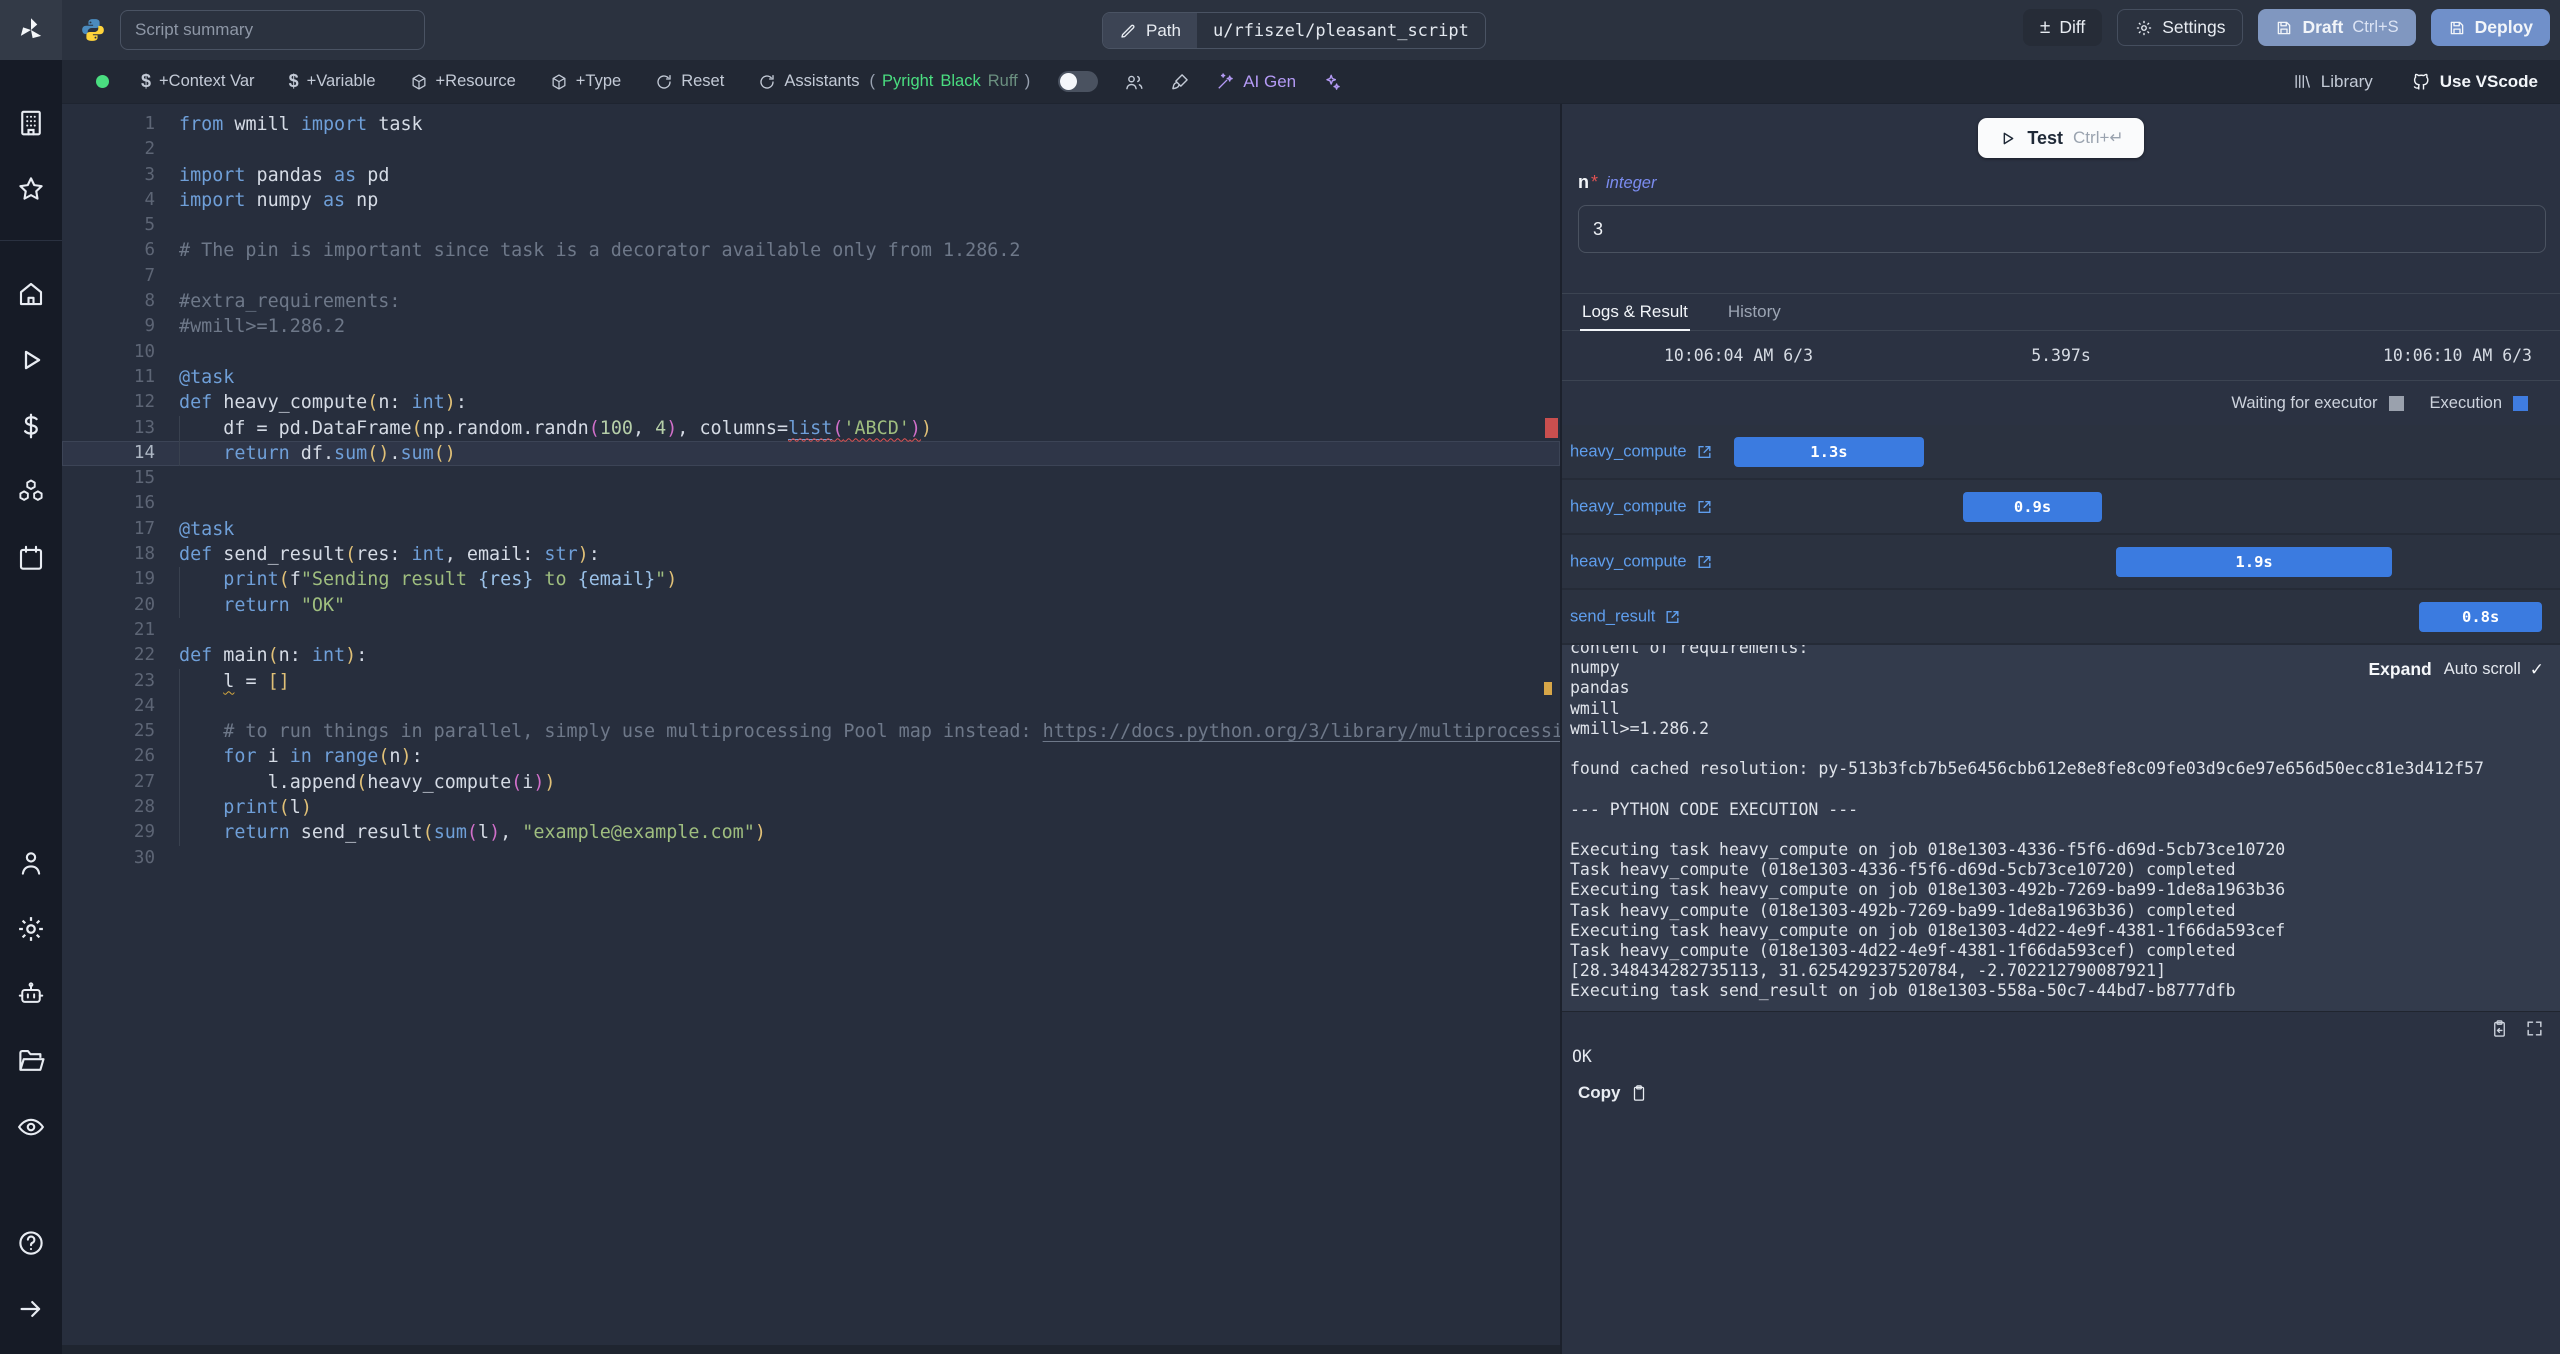  I want to click on sparkles-icon, so click(1332, 82).